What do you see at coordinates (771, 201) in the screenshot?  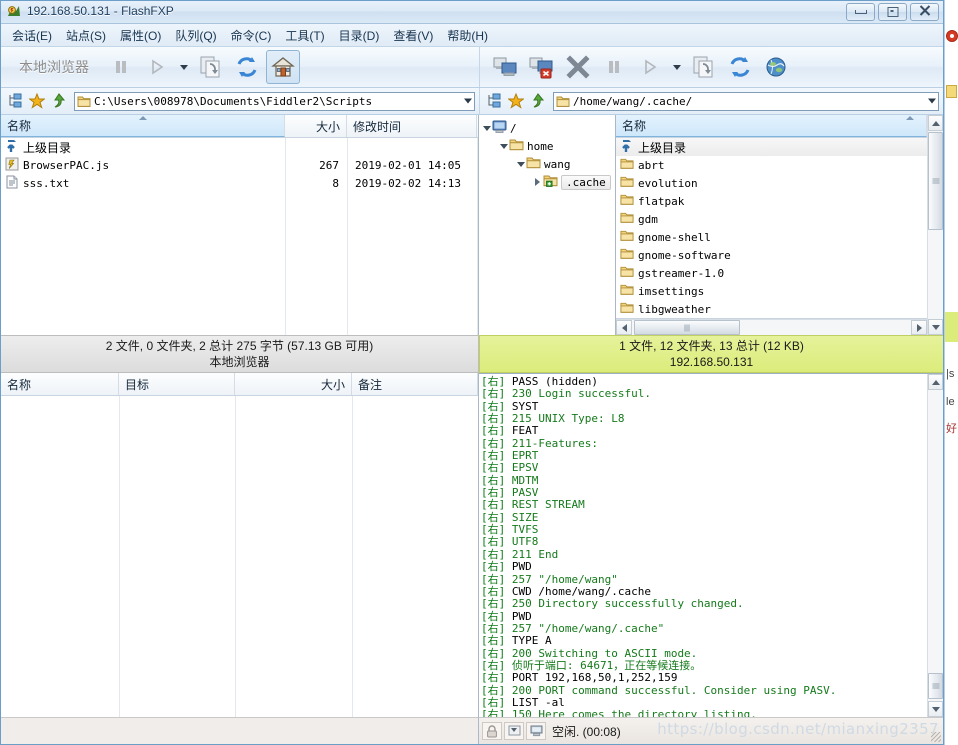 I see `list-item: flatpak` at bounding box center [771, 201].